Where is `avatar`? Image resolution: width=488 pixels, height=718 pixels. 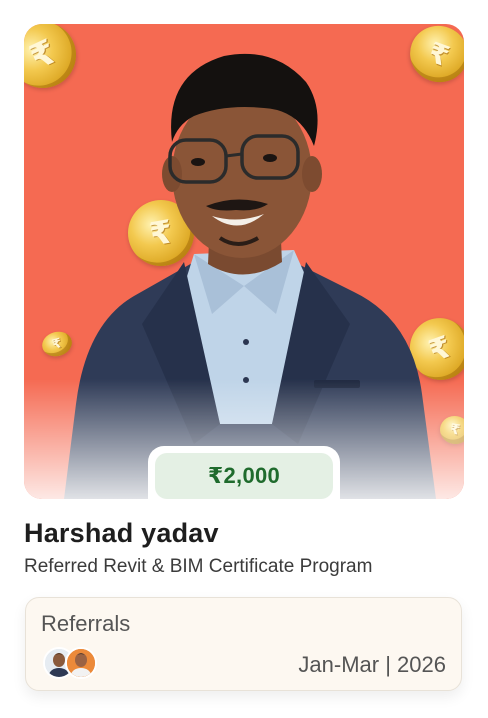
avatar is located at coordinates (81, 663).